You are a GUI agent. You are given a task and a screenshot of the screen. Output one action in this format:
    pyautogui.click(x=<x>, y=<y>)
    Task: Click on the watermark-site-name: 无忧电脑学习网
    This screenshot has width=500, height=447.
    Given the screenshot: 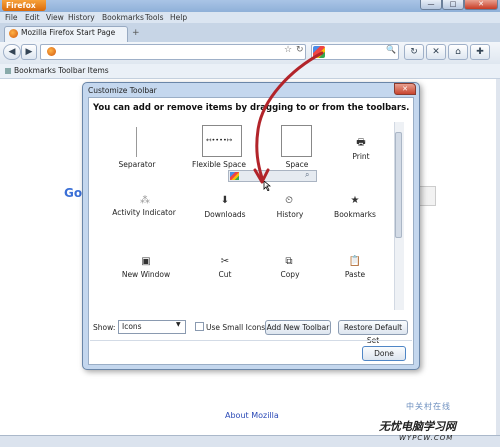 What is the action you would take?
    pyautogui.click(x=417, y=426)
    